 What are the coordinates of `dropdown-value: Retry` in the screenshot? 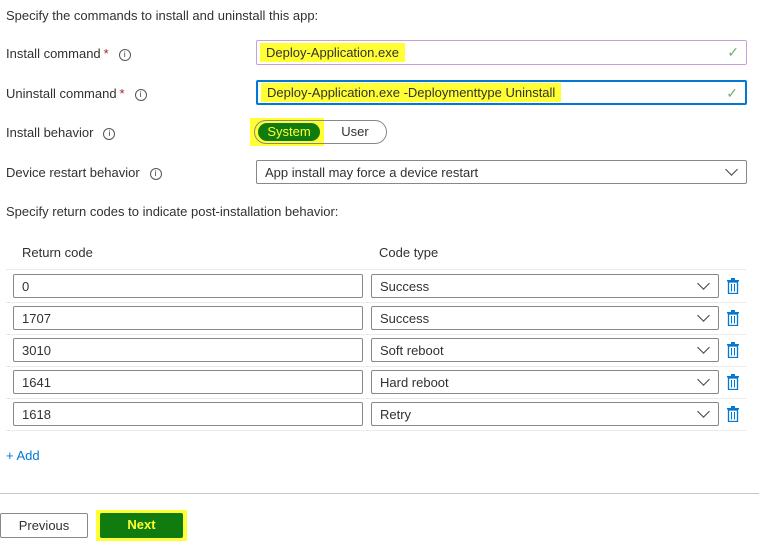 It's located at (396, 414).